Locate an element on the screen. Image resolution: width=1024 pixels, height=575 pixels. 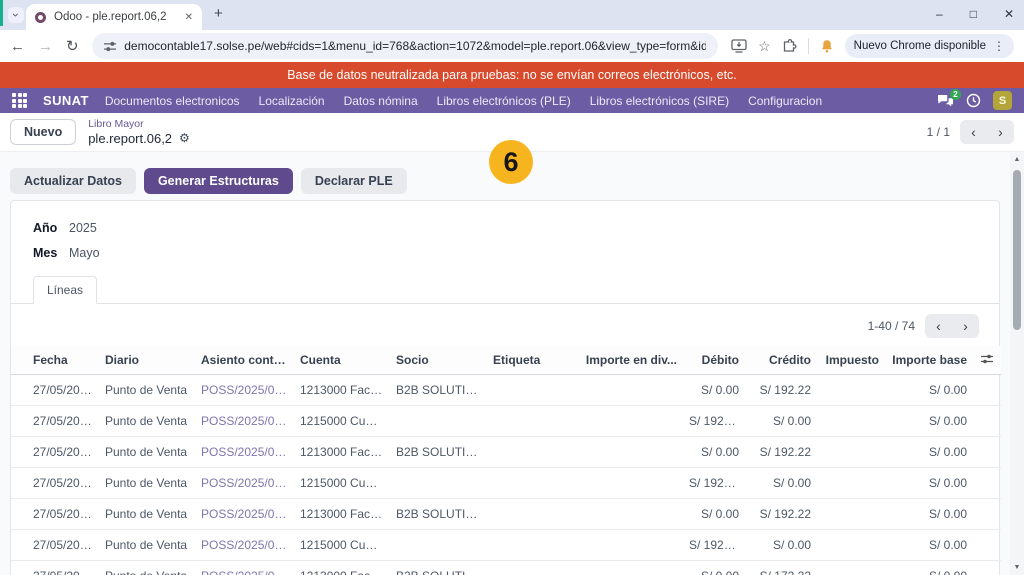
tab-close-icon: ✕ is located at coordinates (189, 17).